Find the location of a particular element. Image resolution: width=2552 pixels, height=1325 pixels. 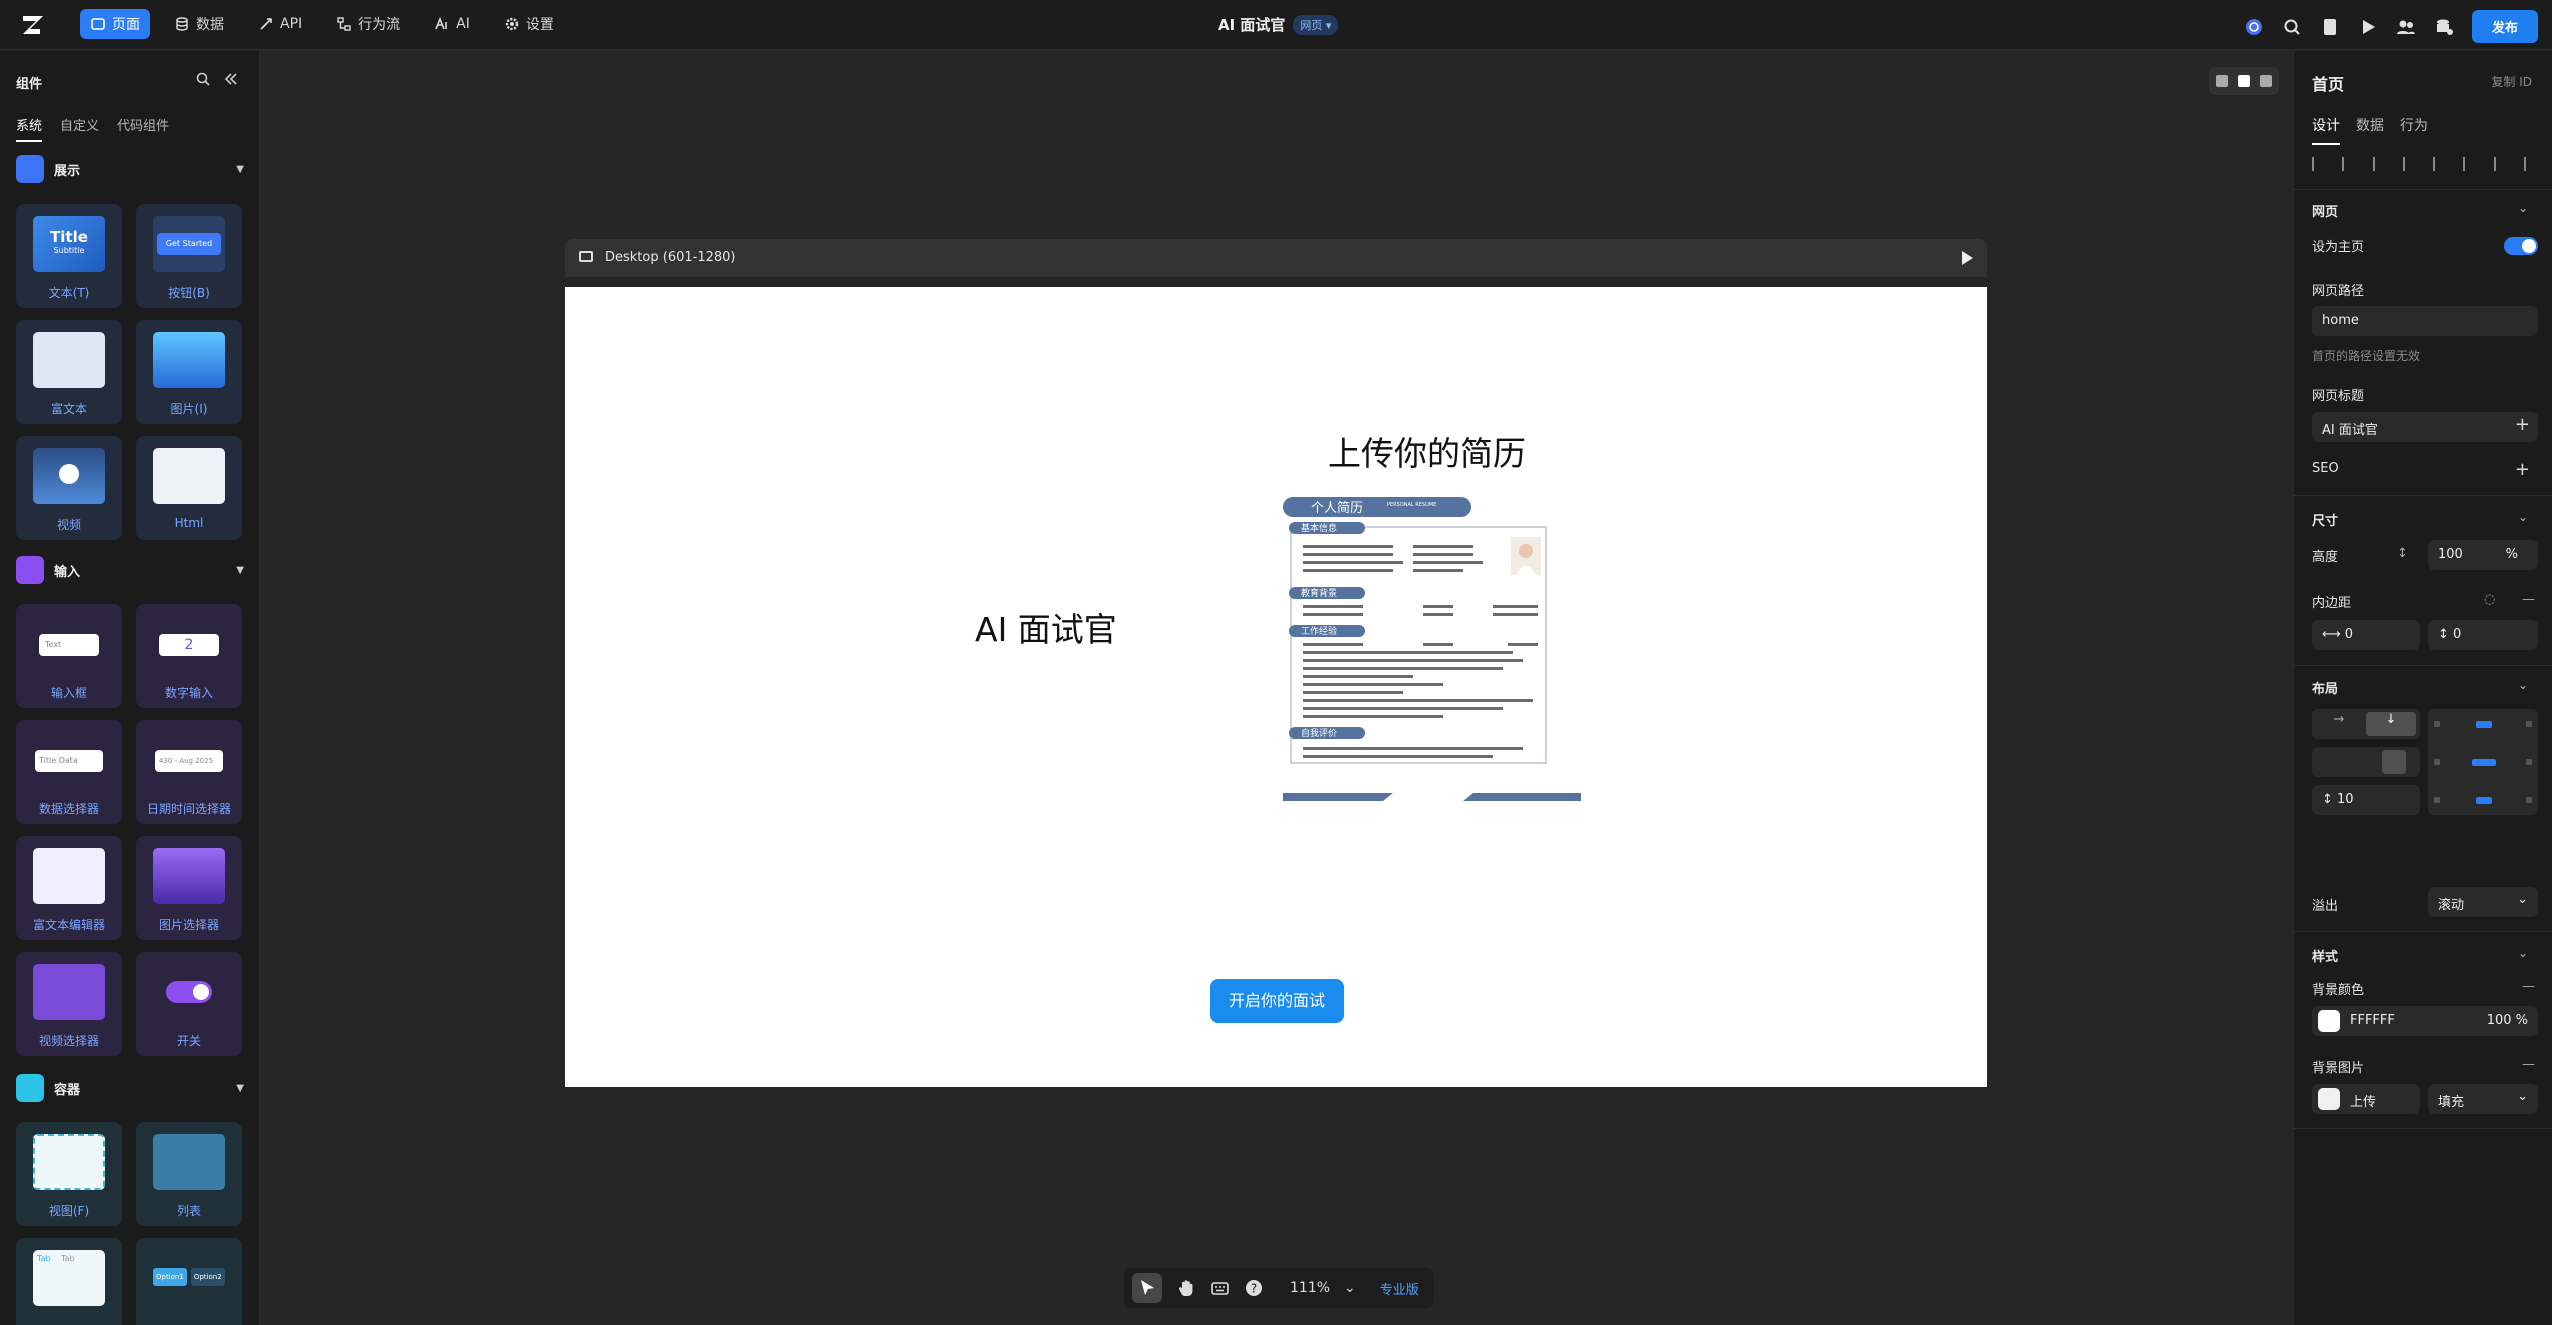

component-button: Get Started 按钮(B) is located at coordinates (189, 256).